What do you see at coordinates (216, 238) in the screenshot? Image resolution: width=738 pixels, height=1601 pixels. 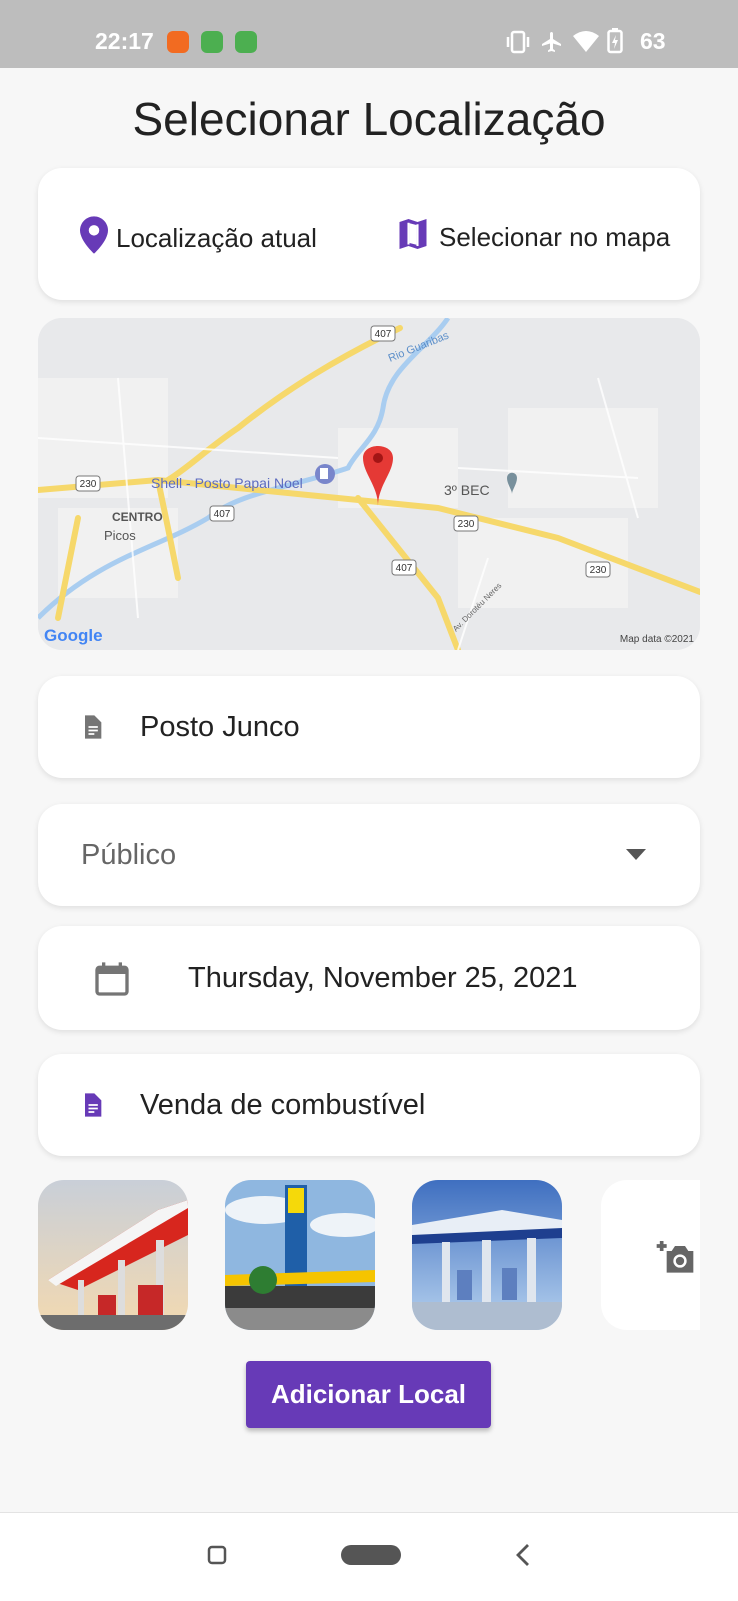 I see `current-location-label: Localização atual` at bounding box center [216, 238].